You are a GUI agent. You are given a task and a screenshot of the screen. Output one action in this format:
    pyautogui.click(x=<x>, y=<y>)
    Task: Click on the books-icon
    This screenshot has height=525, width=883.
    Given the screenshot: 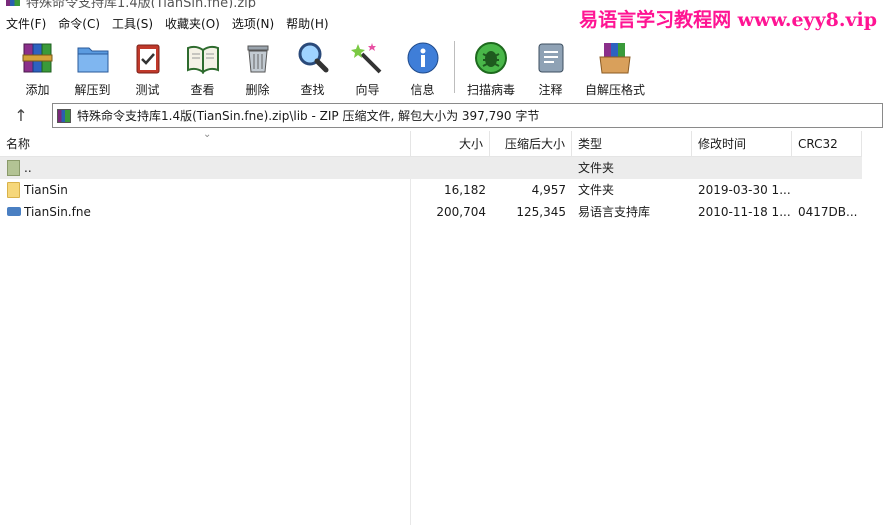 What is the action you would take?
    pyautogui.click(x=37, y=58)
    